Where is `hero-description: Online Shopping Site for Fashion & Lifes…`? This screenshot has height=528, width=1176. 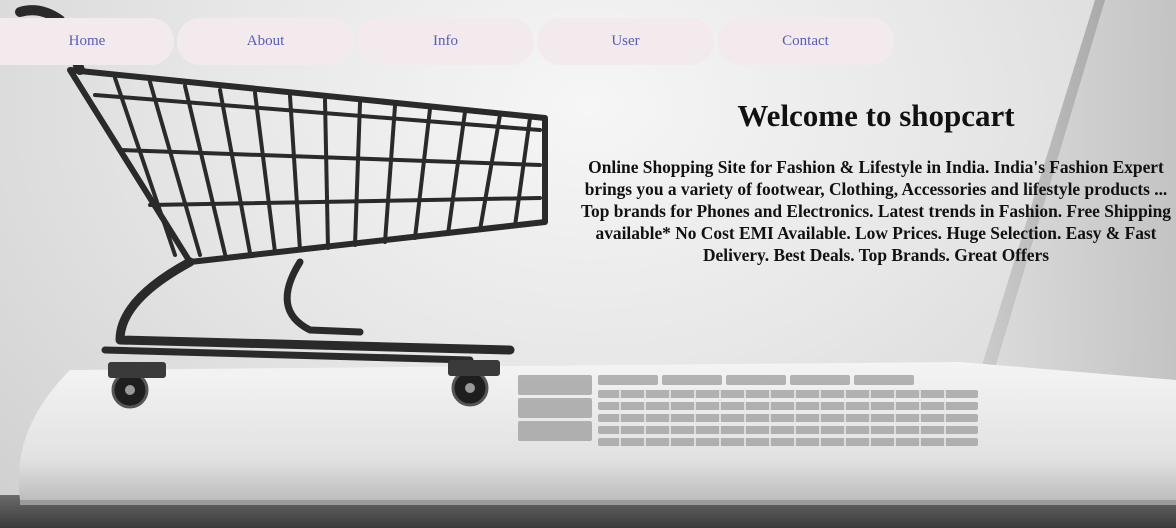 hero-description: Online Shopping Site for Fashion & Lifes… is located at coordinates (876, 211).